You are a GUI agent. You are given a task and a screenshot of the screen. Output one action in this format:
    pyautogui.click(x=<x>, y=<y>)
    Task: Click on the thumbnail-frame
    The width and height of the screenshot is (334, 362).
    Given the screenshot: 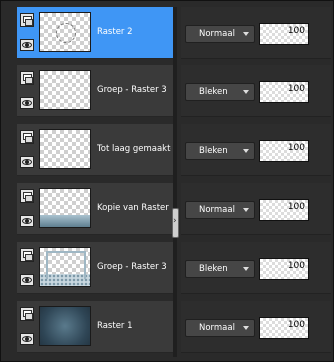 What is the action you would take?
    pyautogui.click(x=66, y=265)
    